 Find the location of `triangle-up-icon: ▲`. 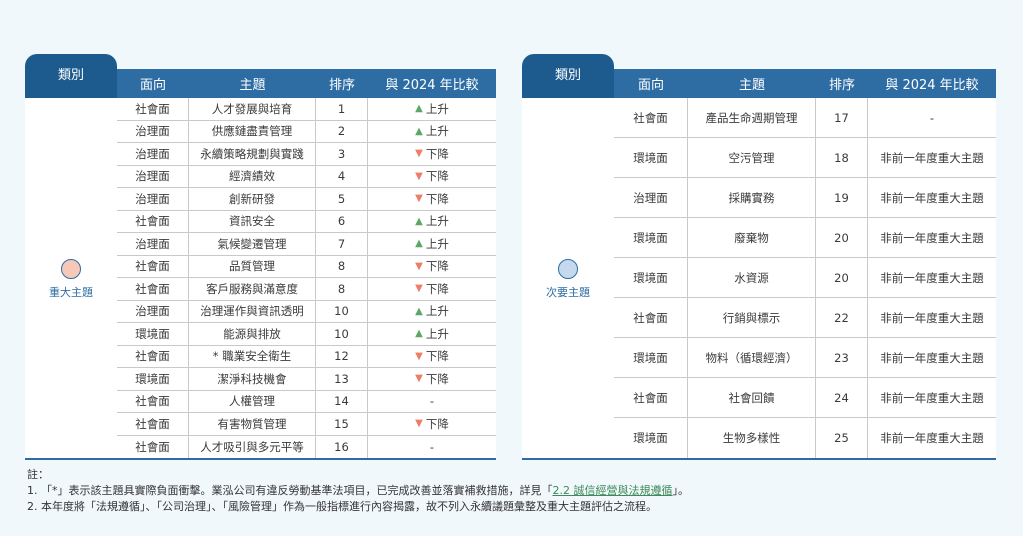

triangle-up-icon: ▲ is located at coordinates (419, 131).